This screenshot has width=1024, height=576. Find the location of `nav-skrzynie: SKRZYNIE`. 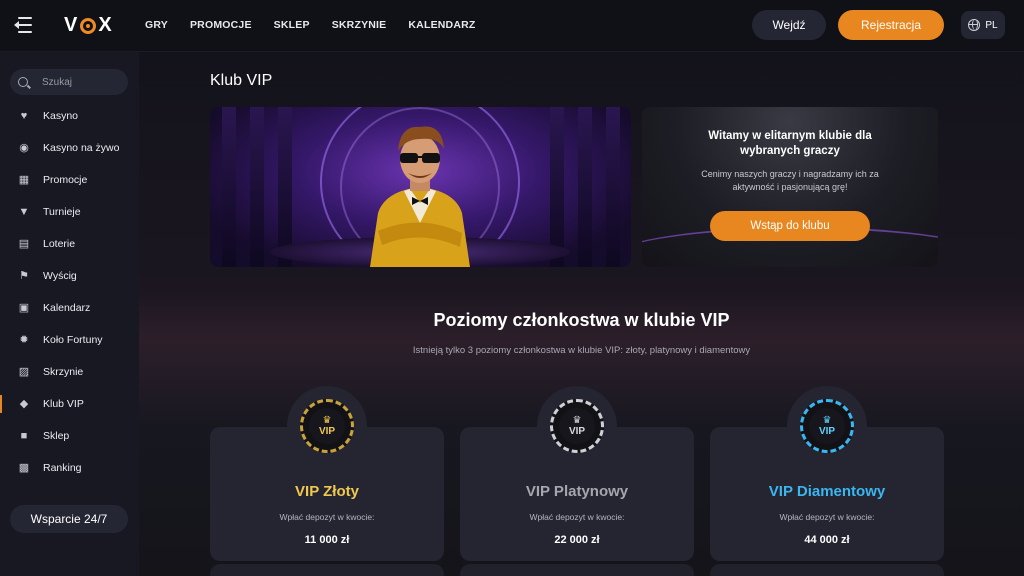

nav-skrzynie: SKRZYNIE is located at coordinates (359, 25).